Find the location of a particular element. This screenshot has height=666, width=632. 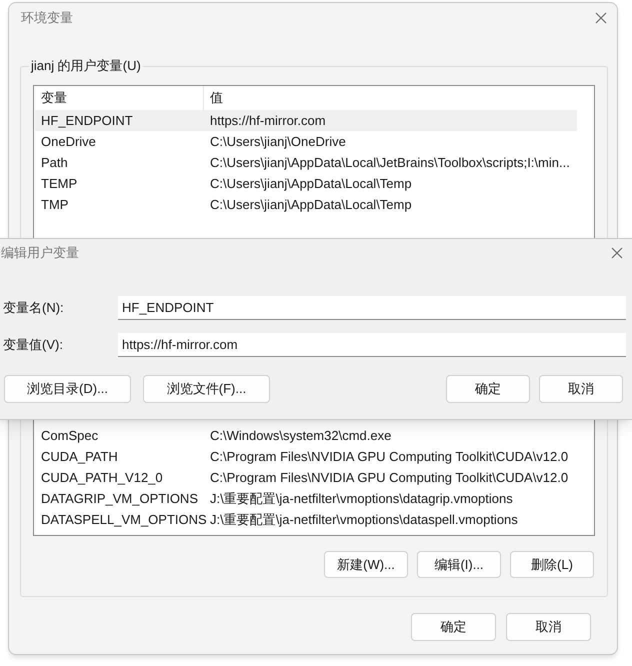

list-row: TEMP C:\Users\jianj\AppData\Local\Temp is located at coordinates (306, 183).